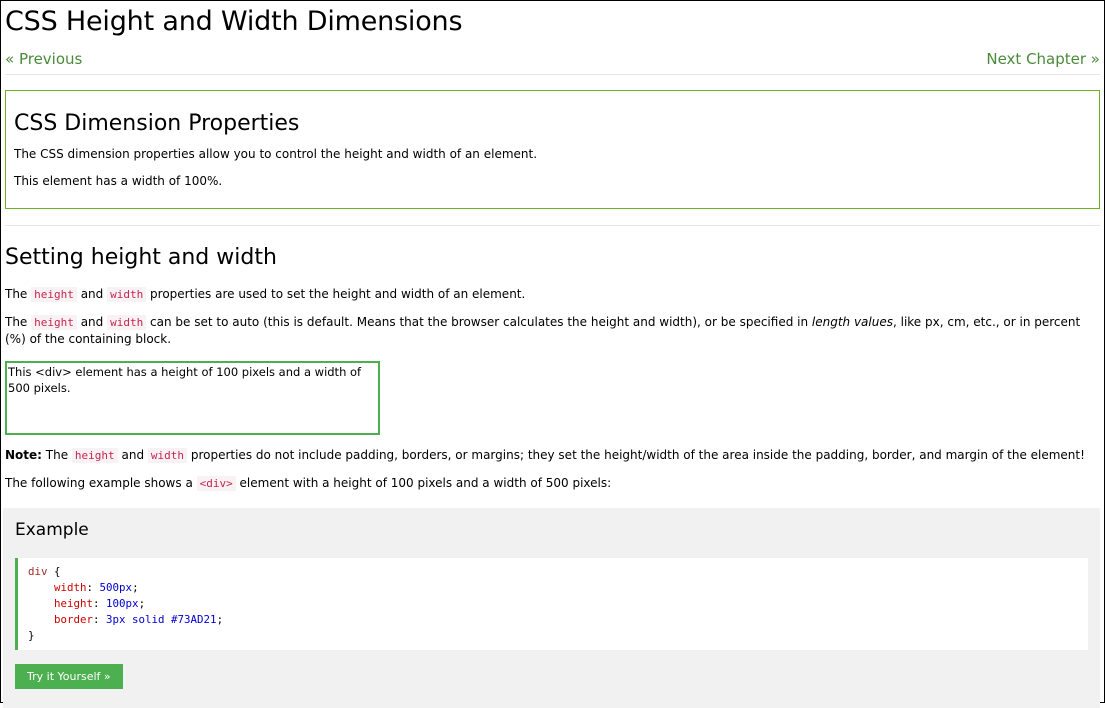 The height and width of the screenshot is (708, 1105). What do you see at coordinates (74, 619) in the screenshot?
I see `code-property: border` at bounding box center [74, 619].